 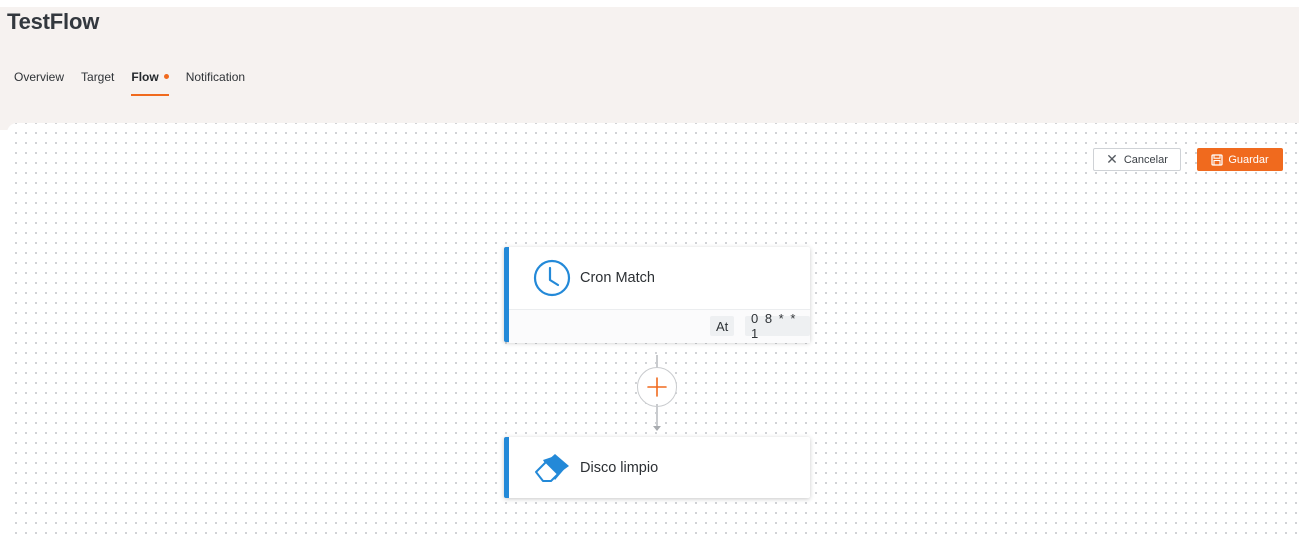 I want to click on save-button: Guardar, so click(x=1240, y=159).